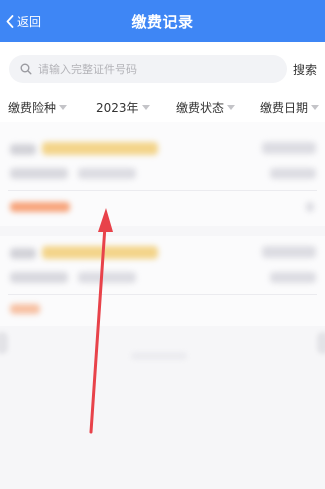 Image resolution: width=325 pixels, height=489 pixels. I want to click on search-box, so click(148, 69).